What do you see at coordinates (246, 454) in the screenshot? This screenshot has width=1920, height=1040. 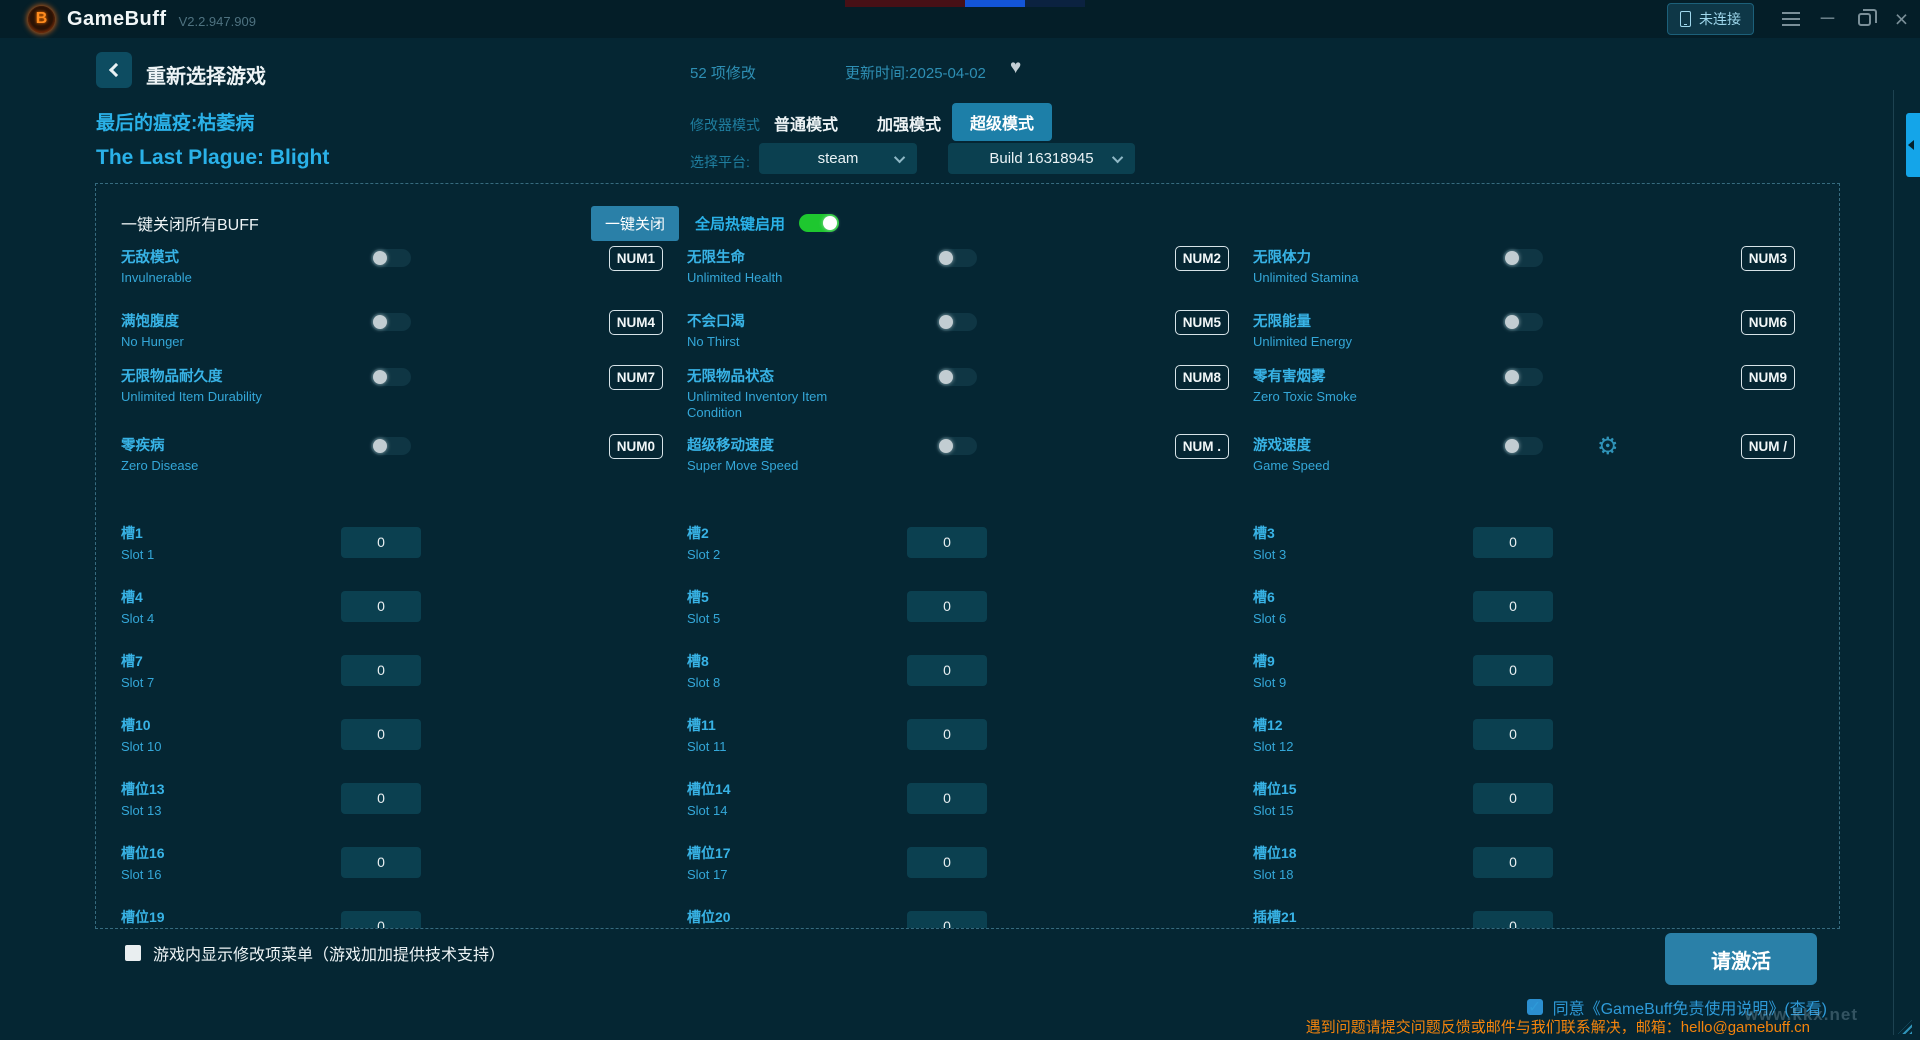 I see `cheat-labels: 零疾病 Zero Disease` at bounding box center [246, 454].